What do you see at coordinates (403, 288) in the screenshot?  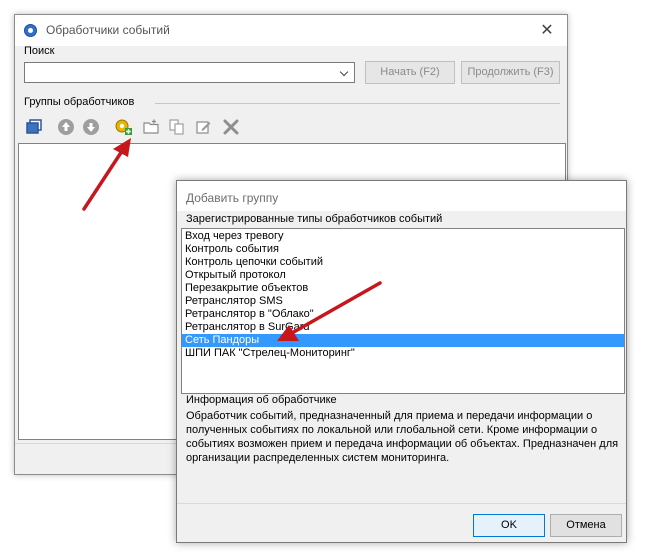 I see `list-item: Перезакрытие объектов` at bounding box center [403, 288].